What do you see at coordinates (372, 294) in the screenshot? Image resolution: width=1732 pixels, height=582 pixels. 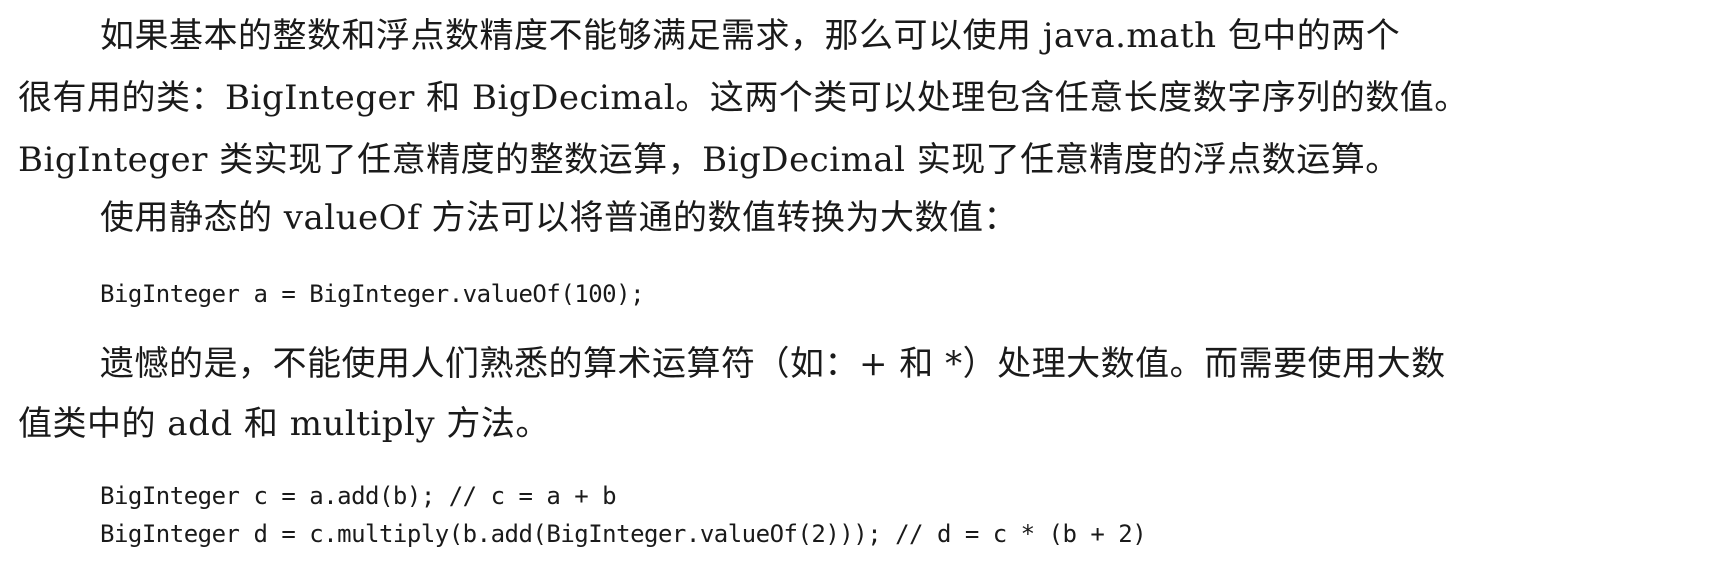 I see `code-line: BigInteger a = BigInteger.valueOf(100);` at bounding box center [372, 294].